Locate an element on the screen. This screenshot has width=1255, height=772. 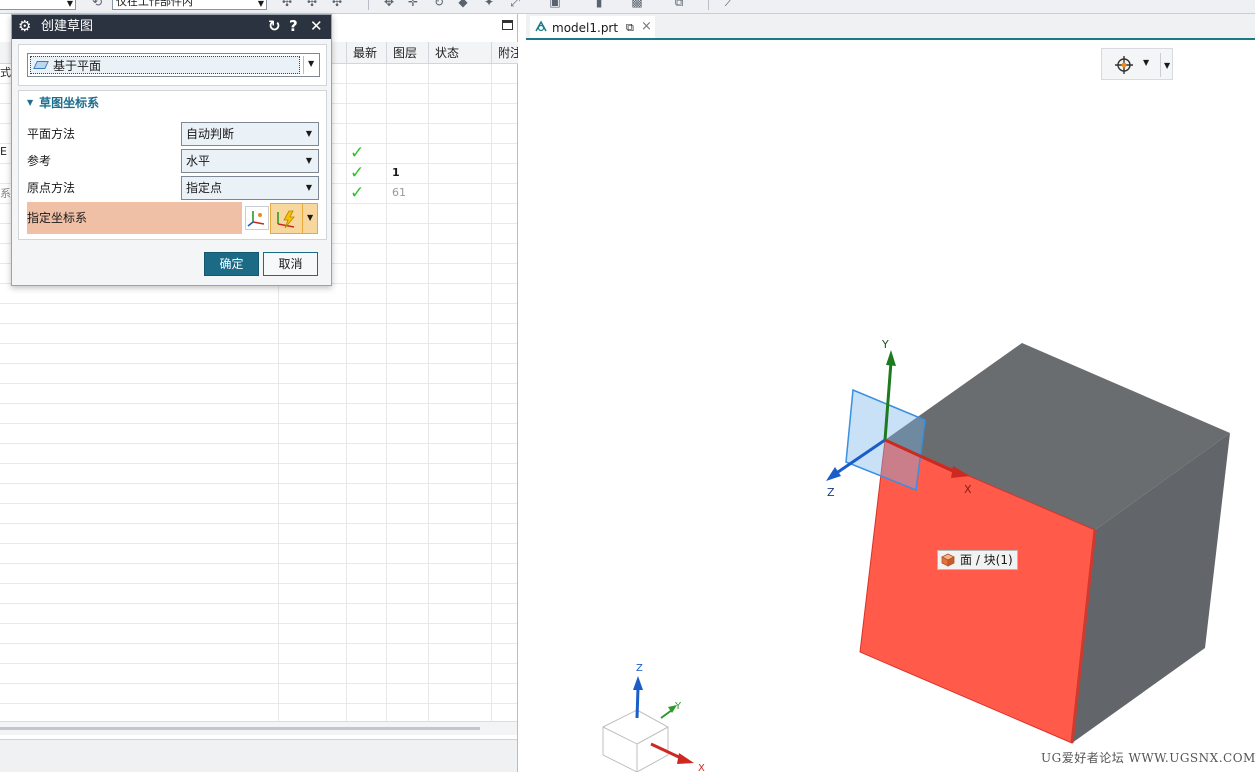
measure-icon: ⟋ is located at coordinates (729, 4).